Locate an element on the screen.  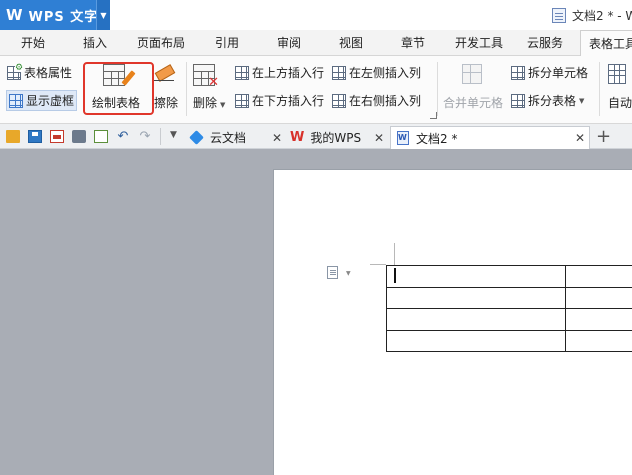
print-preview-icon is located at coordinates (101, 136).